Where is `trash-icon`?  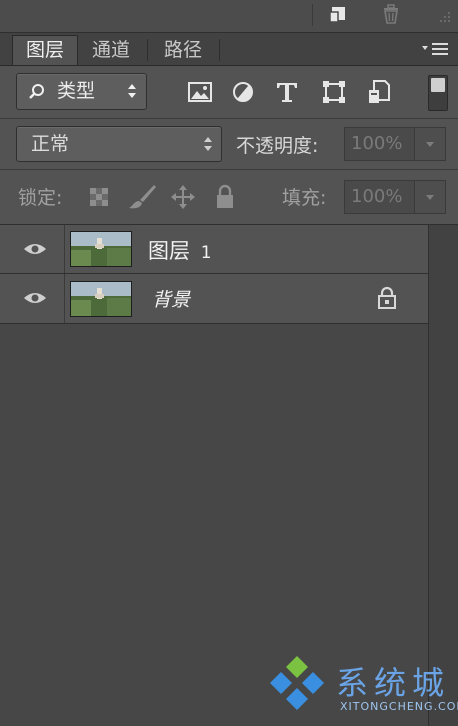 trash-icon is located at coordinates (391, 14).